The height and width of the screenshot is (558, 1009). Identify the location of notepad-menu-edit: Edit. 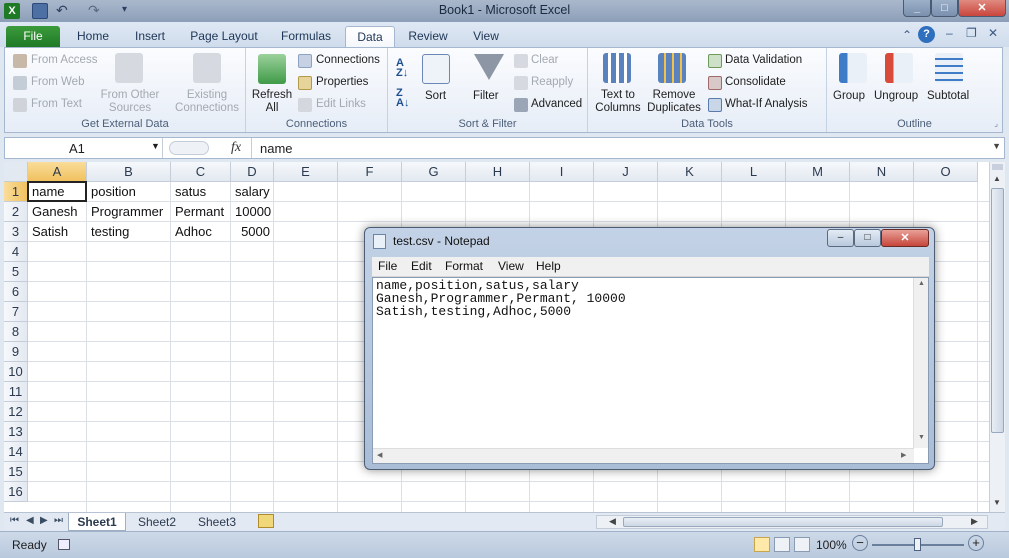
(421, 266).